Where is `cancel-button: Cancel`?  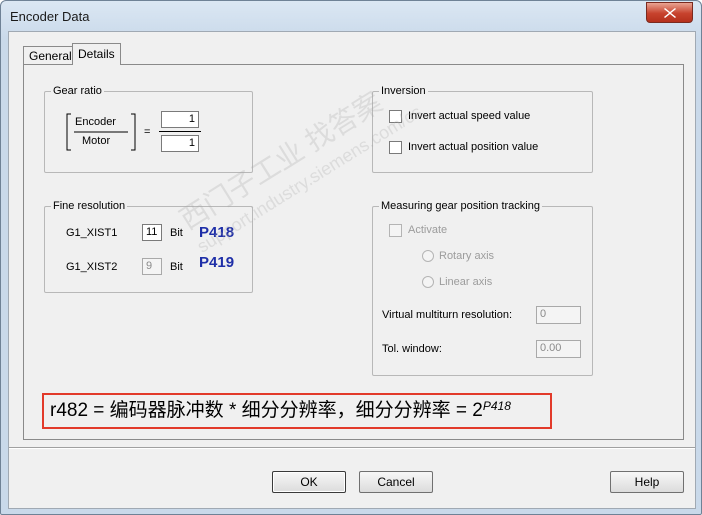
cancel-button: Cancel is located at coordinates (396, 482).